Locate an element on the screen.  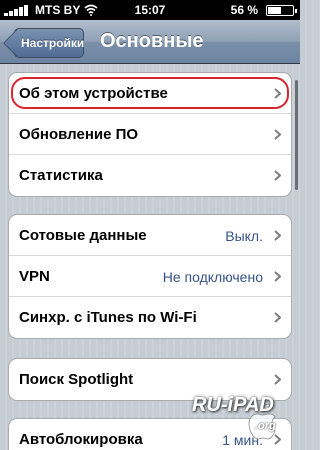
cell-label: Поиск Spotlight is located at coordinates (76, 379).